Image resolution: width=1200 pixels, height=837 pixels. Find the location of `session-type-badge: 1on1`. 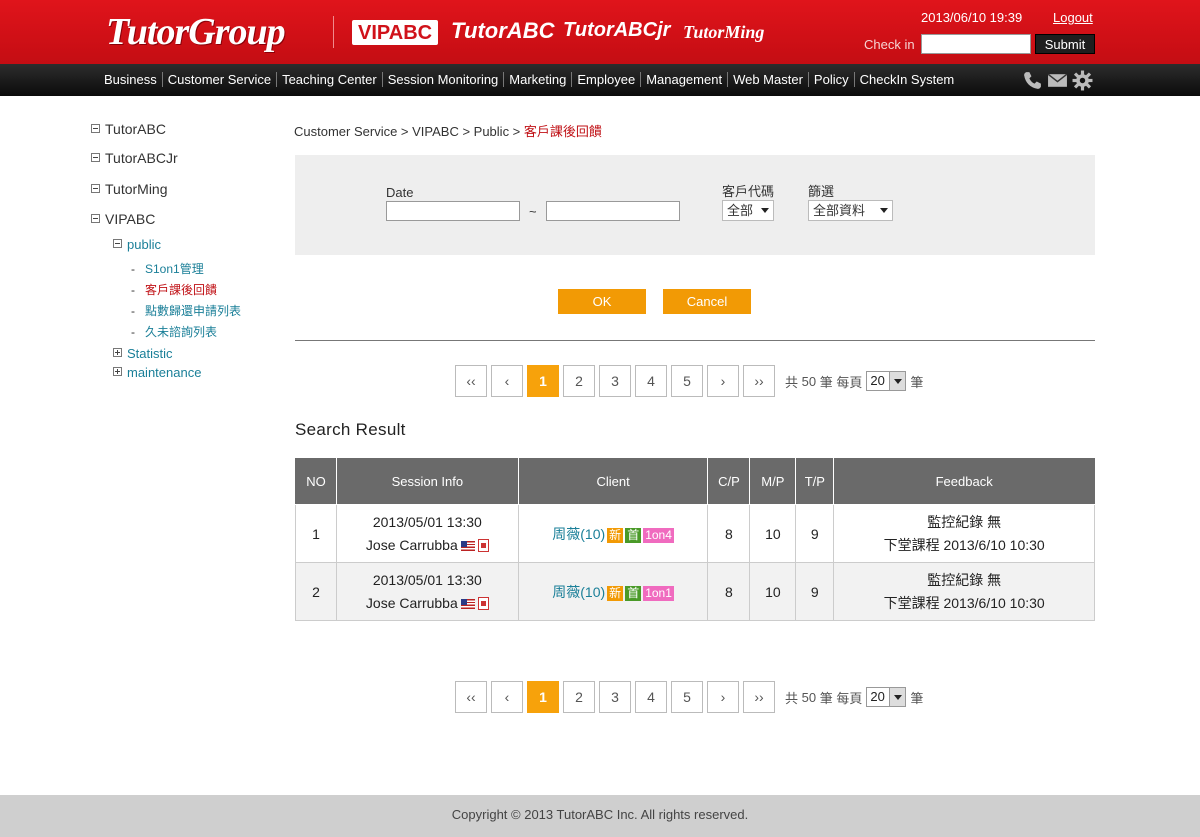

session-type-badge: 1on1 is located at coordinates (658, 593).